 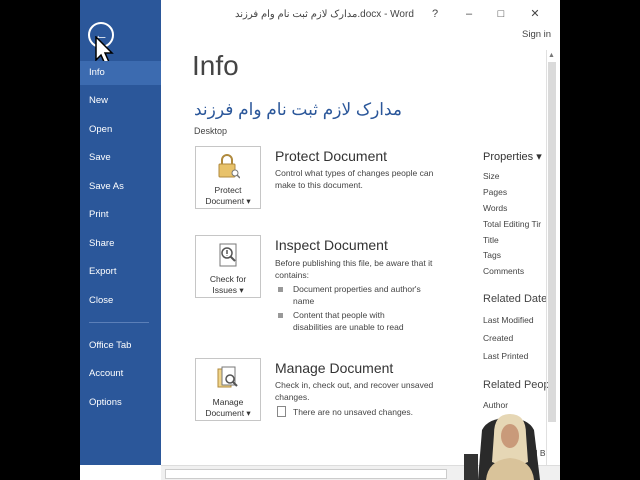 I want to click on protect-document-button: Protect Document ▾, so click(x=228, y=177).